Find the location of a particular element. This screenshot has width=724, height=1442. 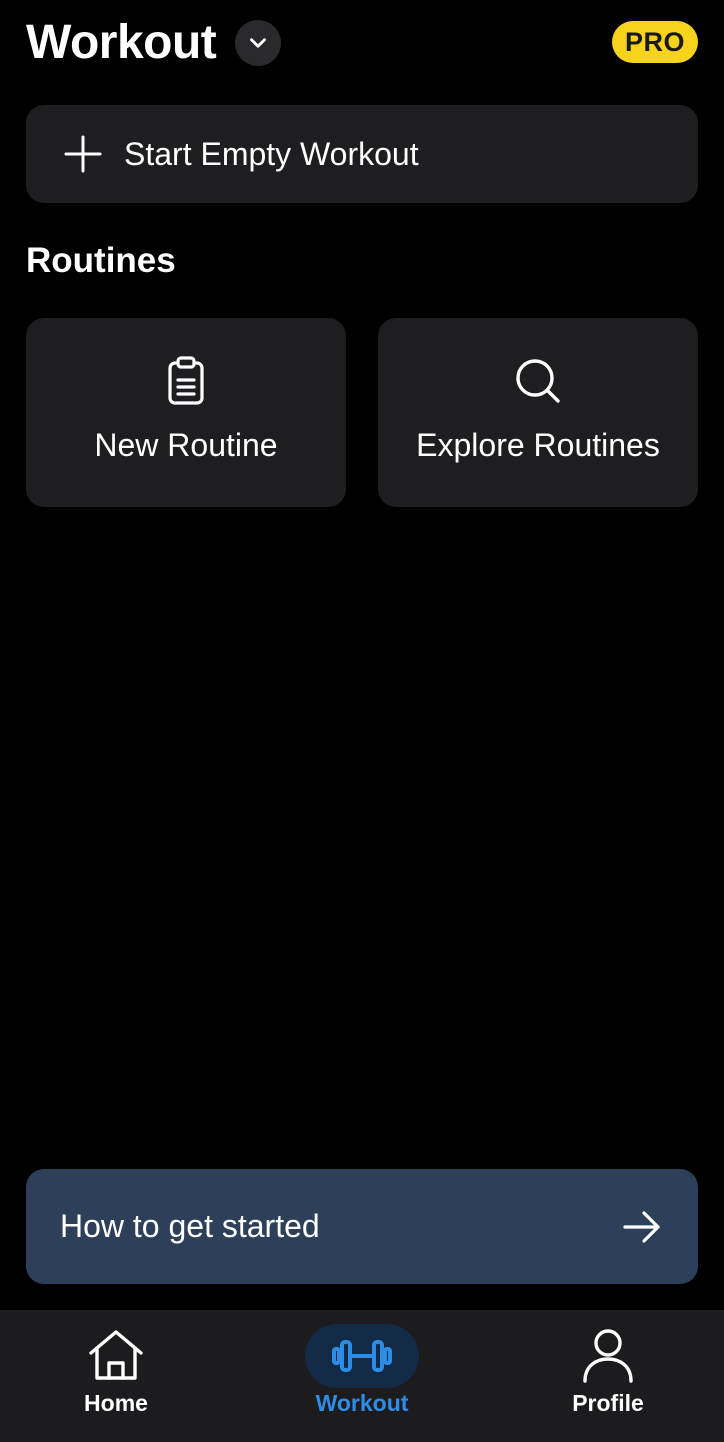

clipboard-icon is located at coordinates (186, 381).